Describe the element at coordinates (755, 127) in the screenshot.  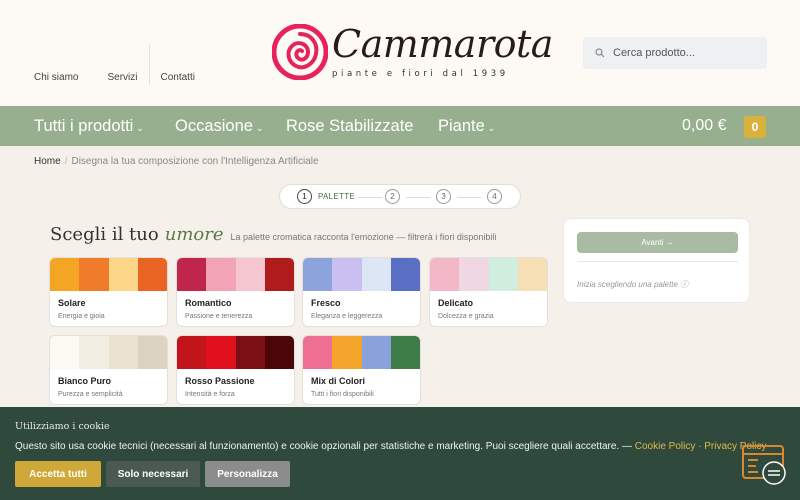
I see `cart-count-badge: 0` at that location.